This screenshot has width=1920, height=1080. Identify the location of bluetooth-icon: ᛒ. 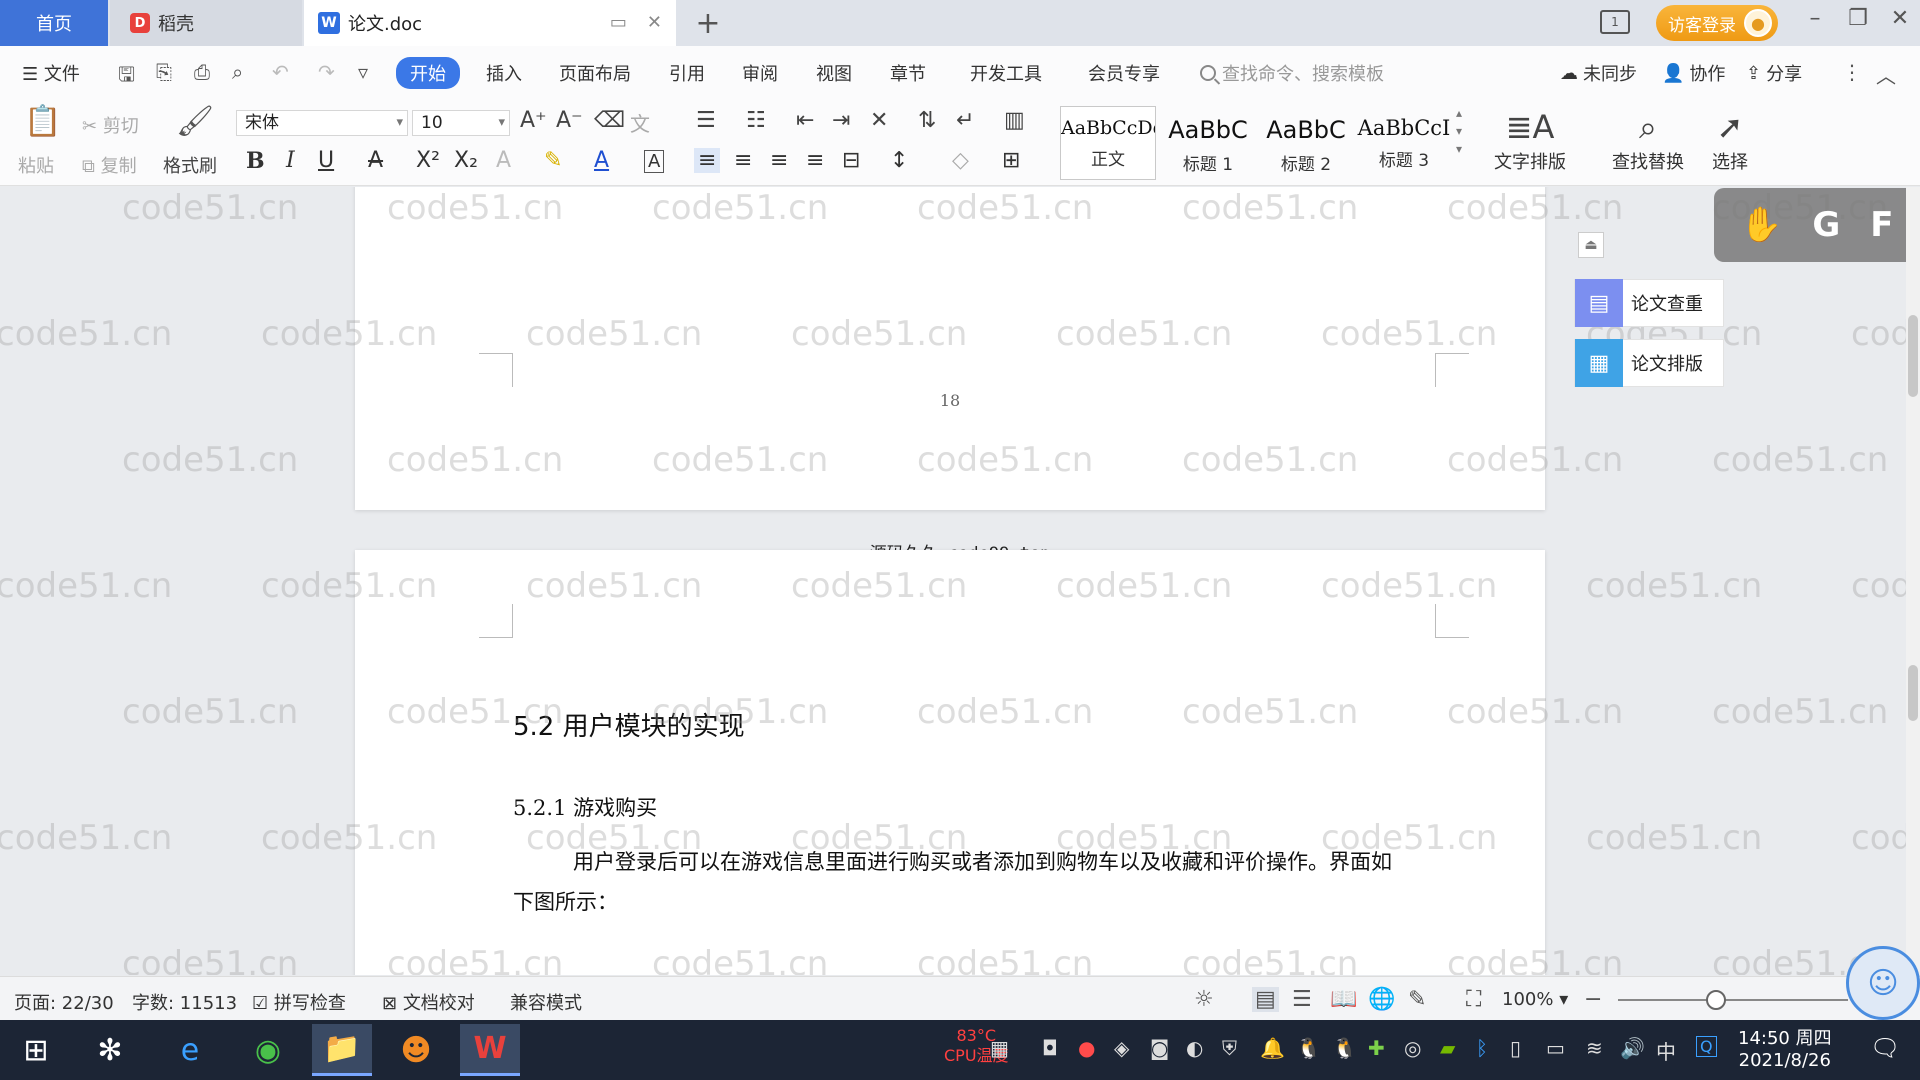
(1482, 1048).